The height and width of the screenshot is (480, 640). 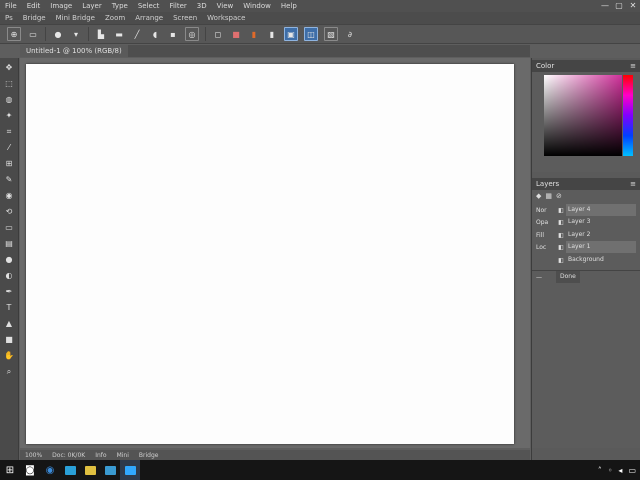 What do you see at coordinates (9, 292) in the screenshot?
I see `pen-tool-icon: ✒` at bounding box center [9, 292].